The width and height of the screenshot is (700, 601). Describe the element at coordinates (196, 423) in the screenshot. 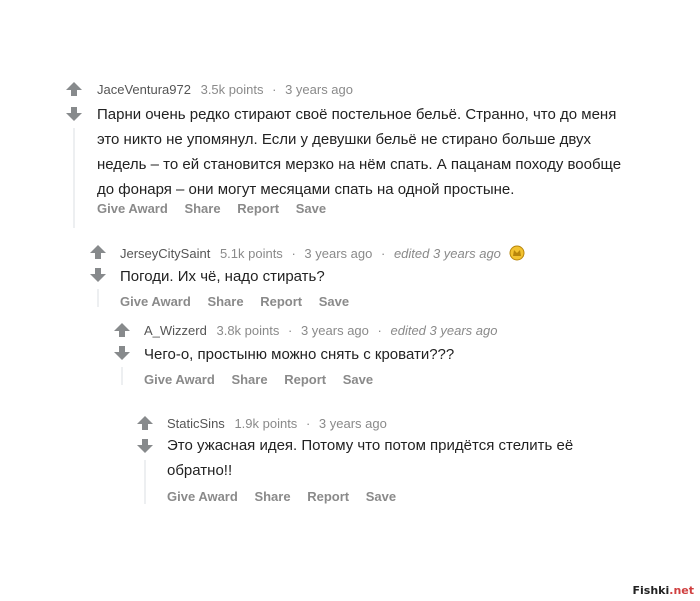

I see `comment-author: StaticSins` at that location.